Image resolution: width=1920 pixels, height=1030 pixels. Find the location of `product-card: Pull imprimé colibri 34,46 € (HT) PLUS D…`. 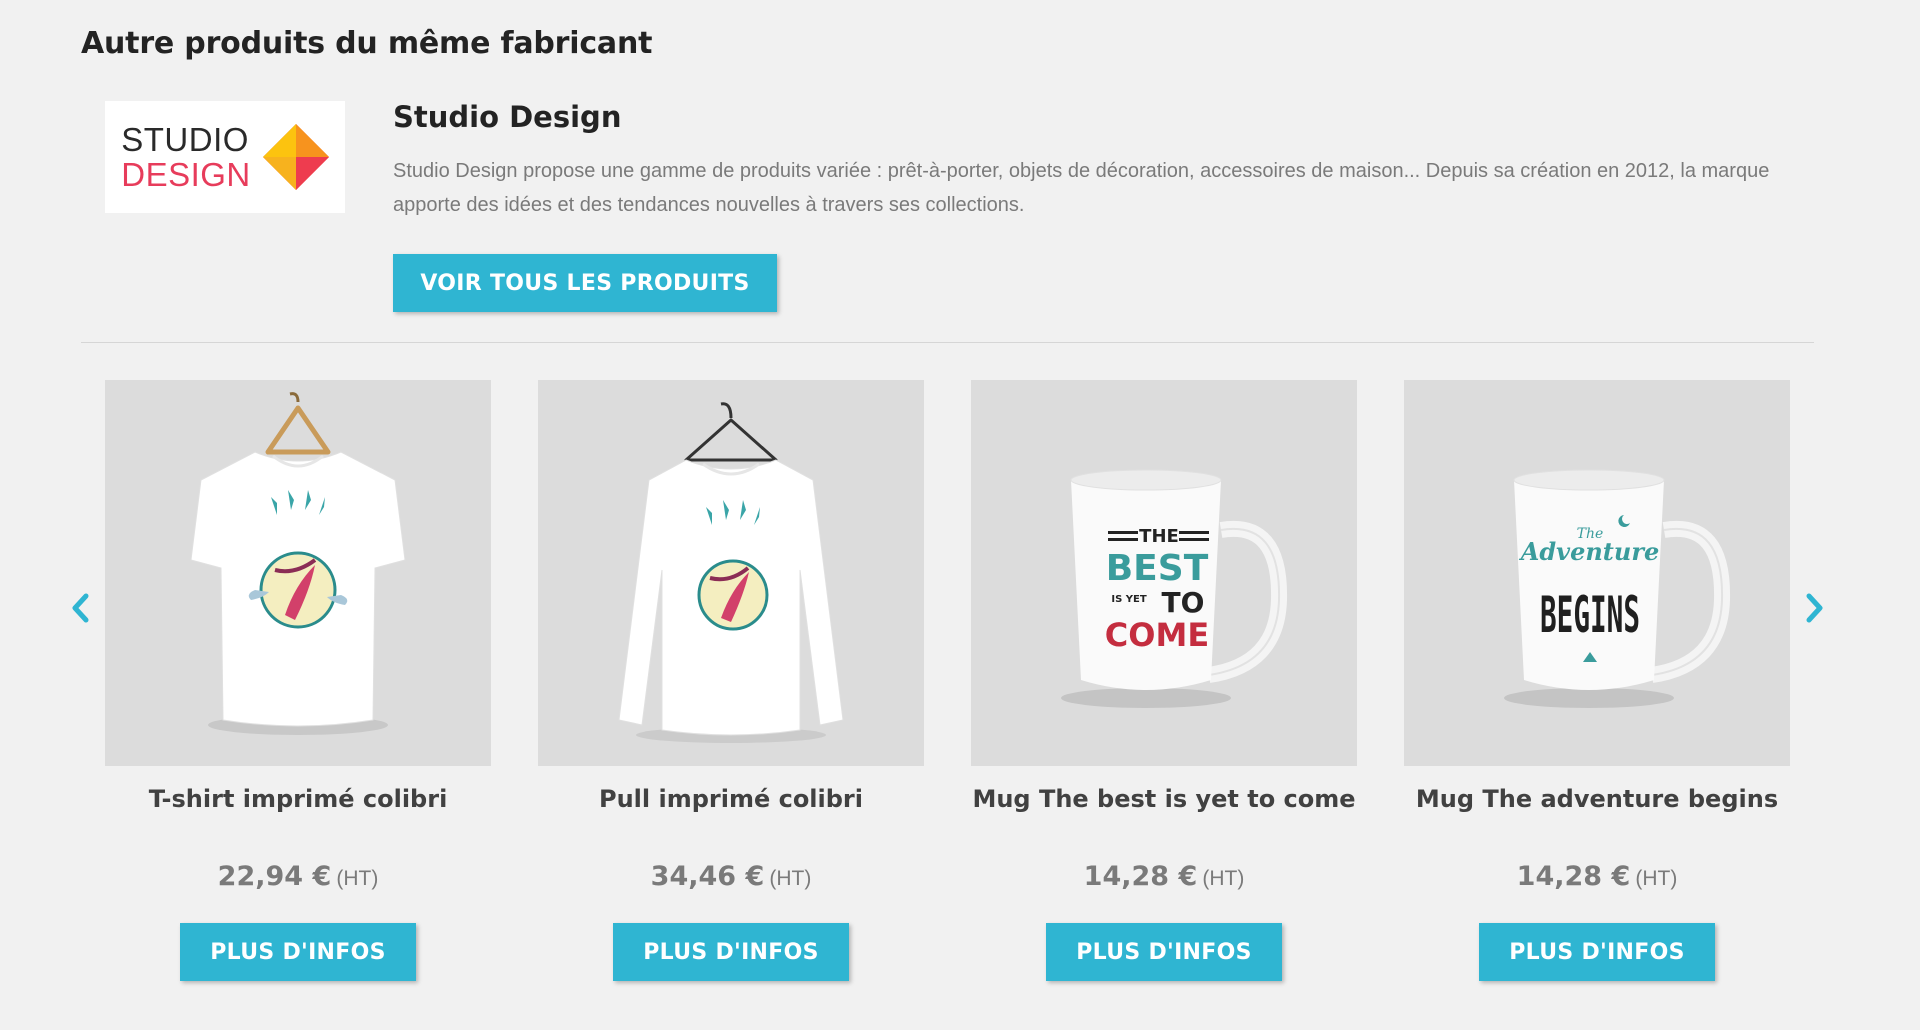

product-card: Pull imprimé colibri 34,46 € (HT) PLUS D… is located at coordinates (731, 680).